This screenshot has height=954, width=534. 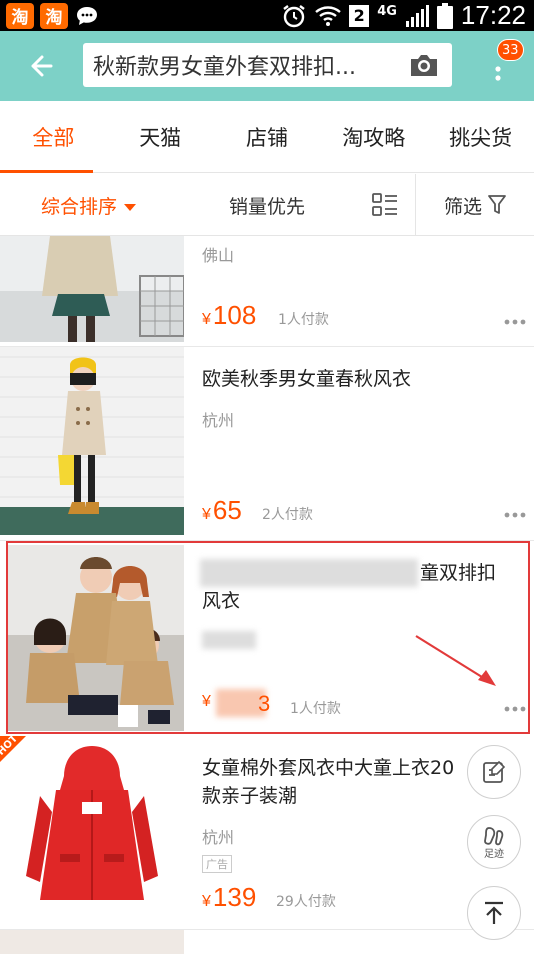 What do you see at coordinates (130, 207) in the screenshot?
I see `caret-down-icon` at bounding box center [130, 207].